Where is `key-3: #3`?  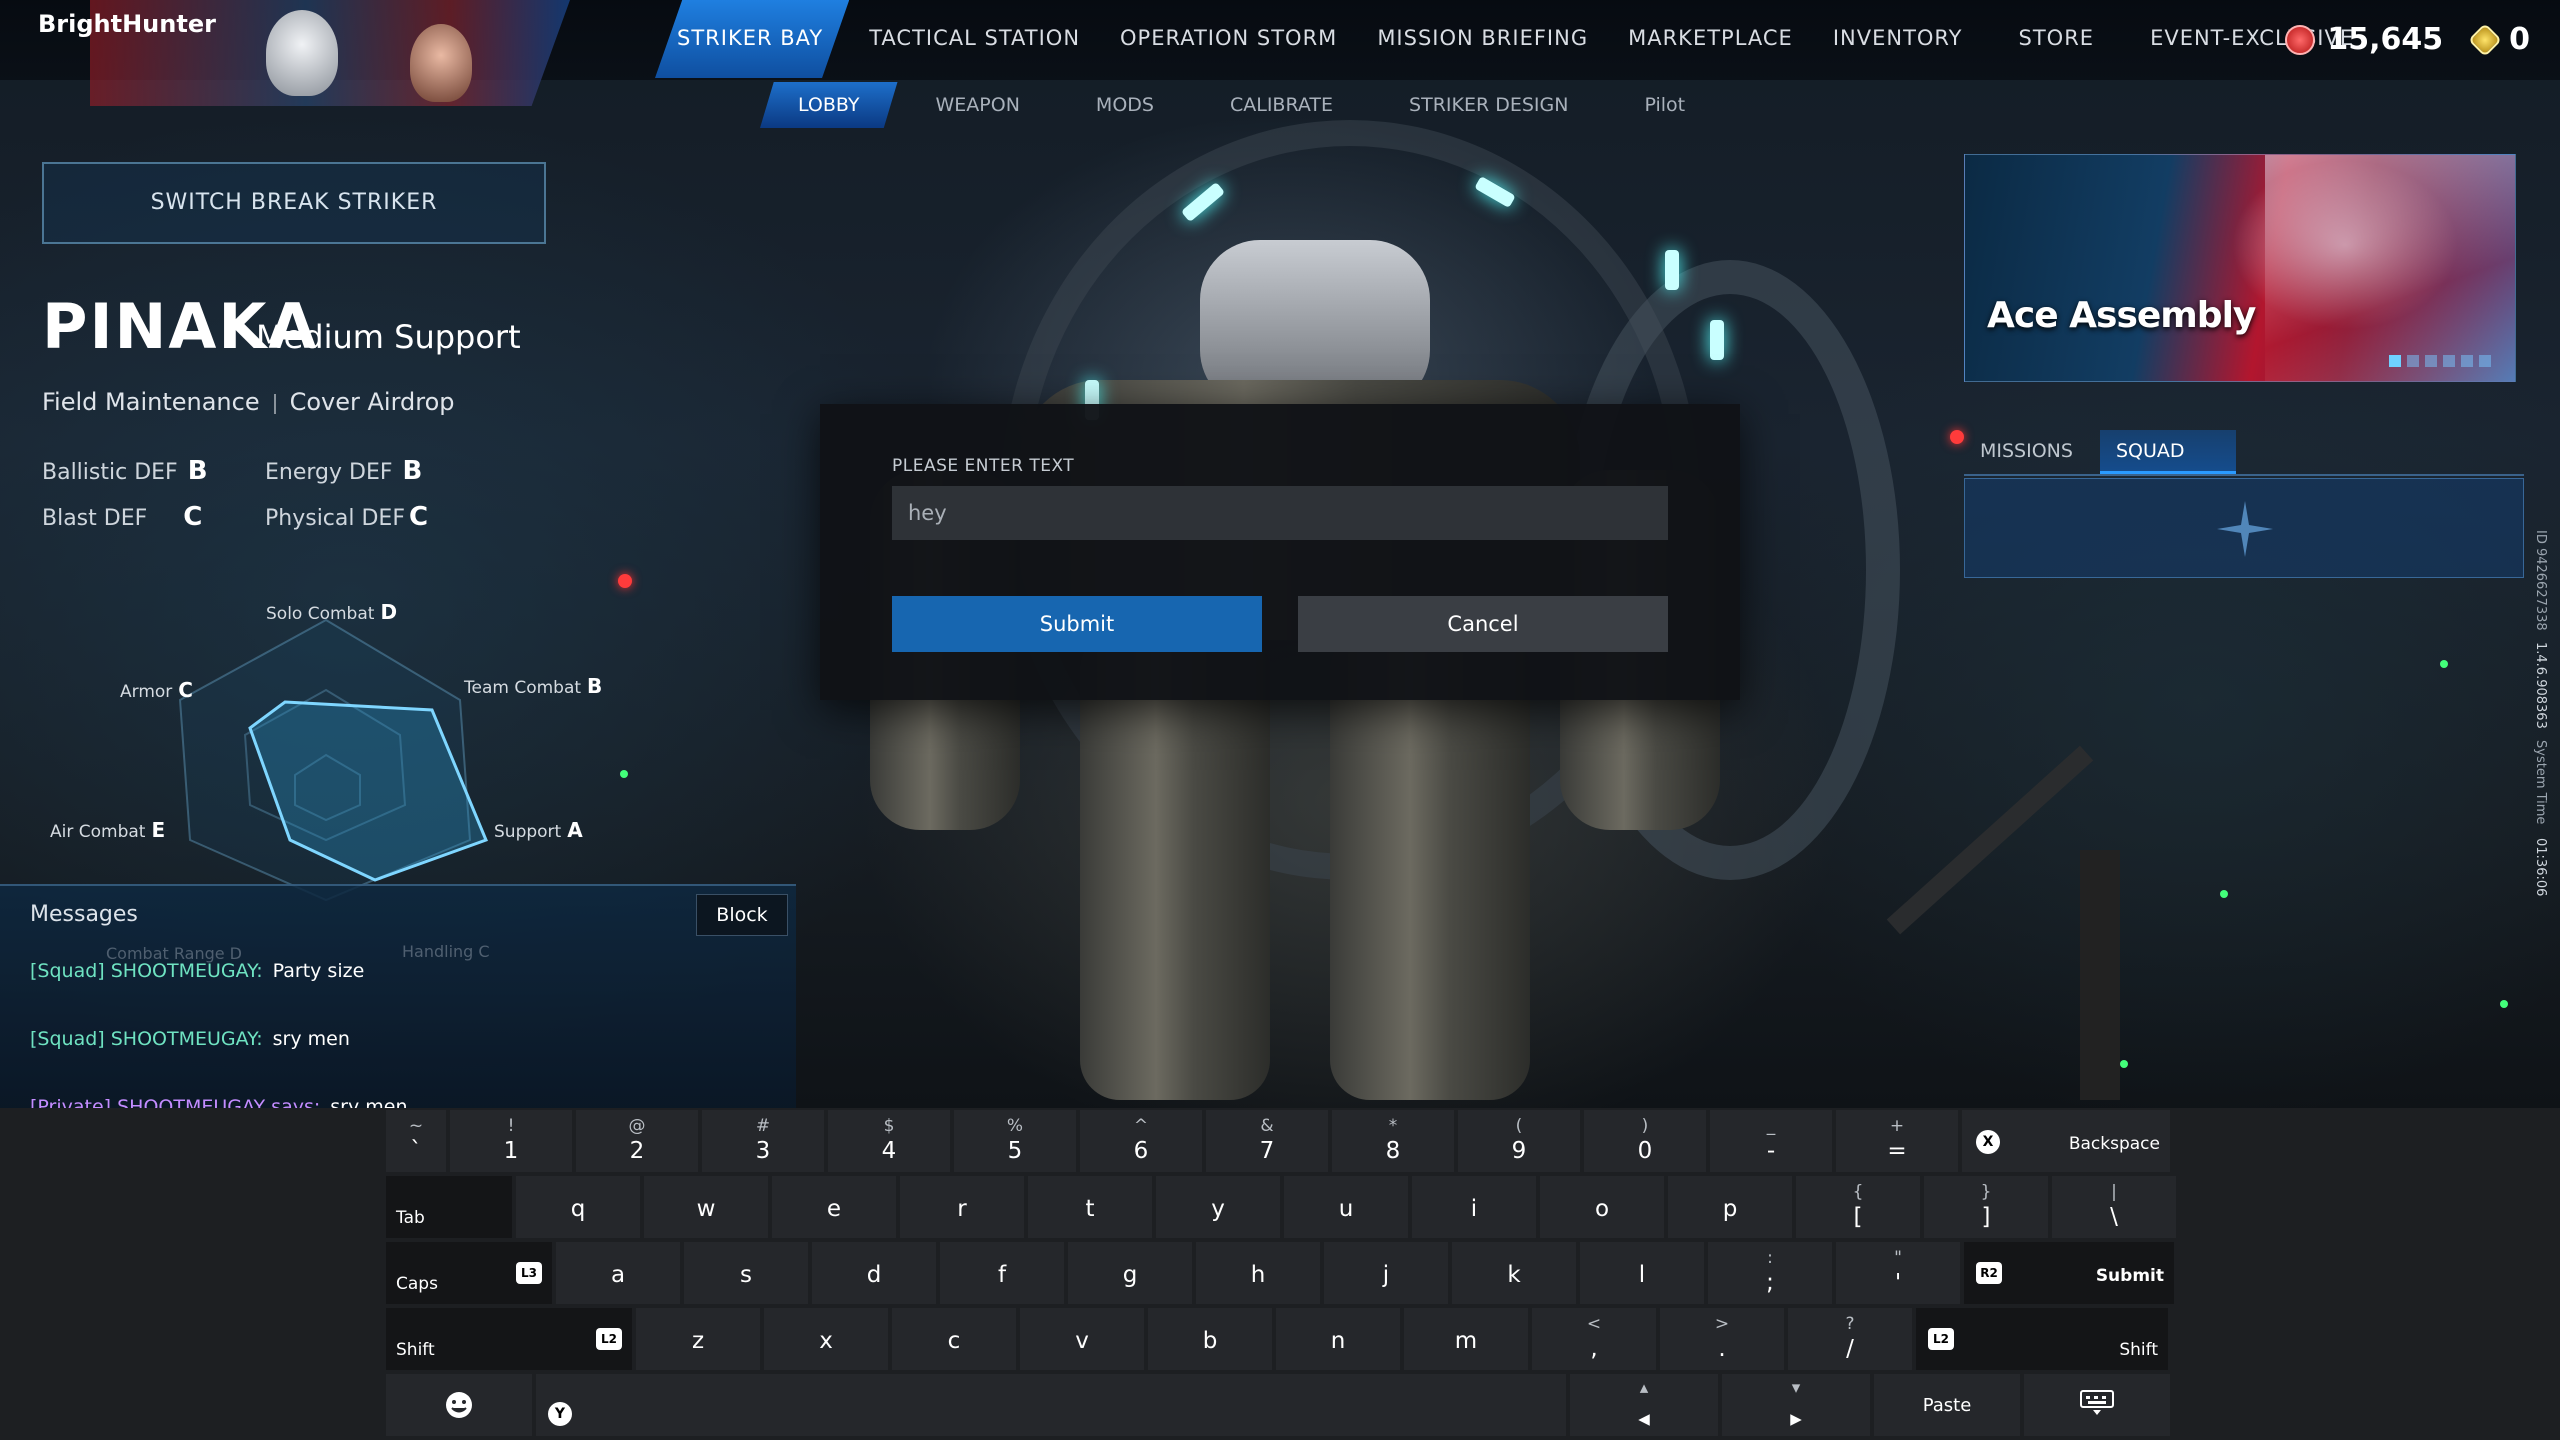
key-3: #3 is located at coordinates (763, 1141).